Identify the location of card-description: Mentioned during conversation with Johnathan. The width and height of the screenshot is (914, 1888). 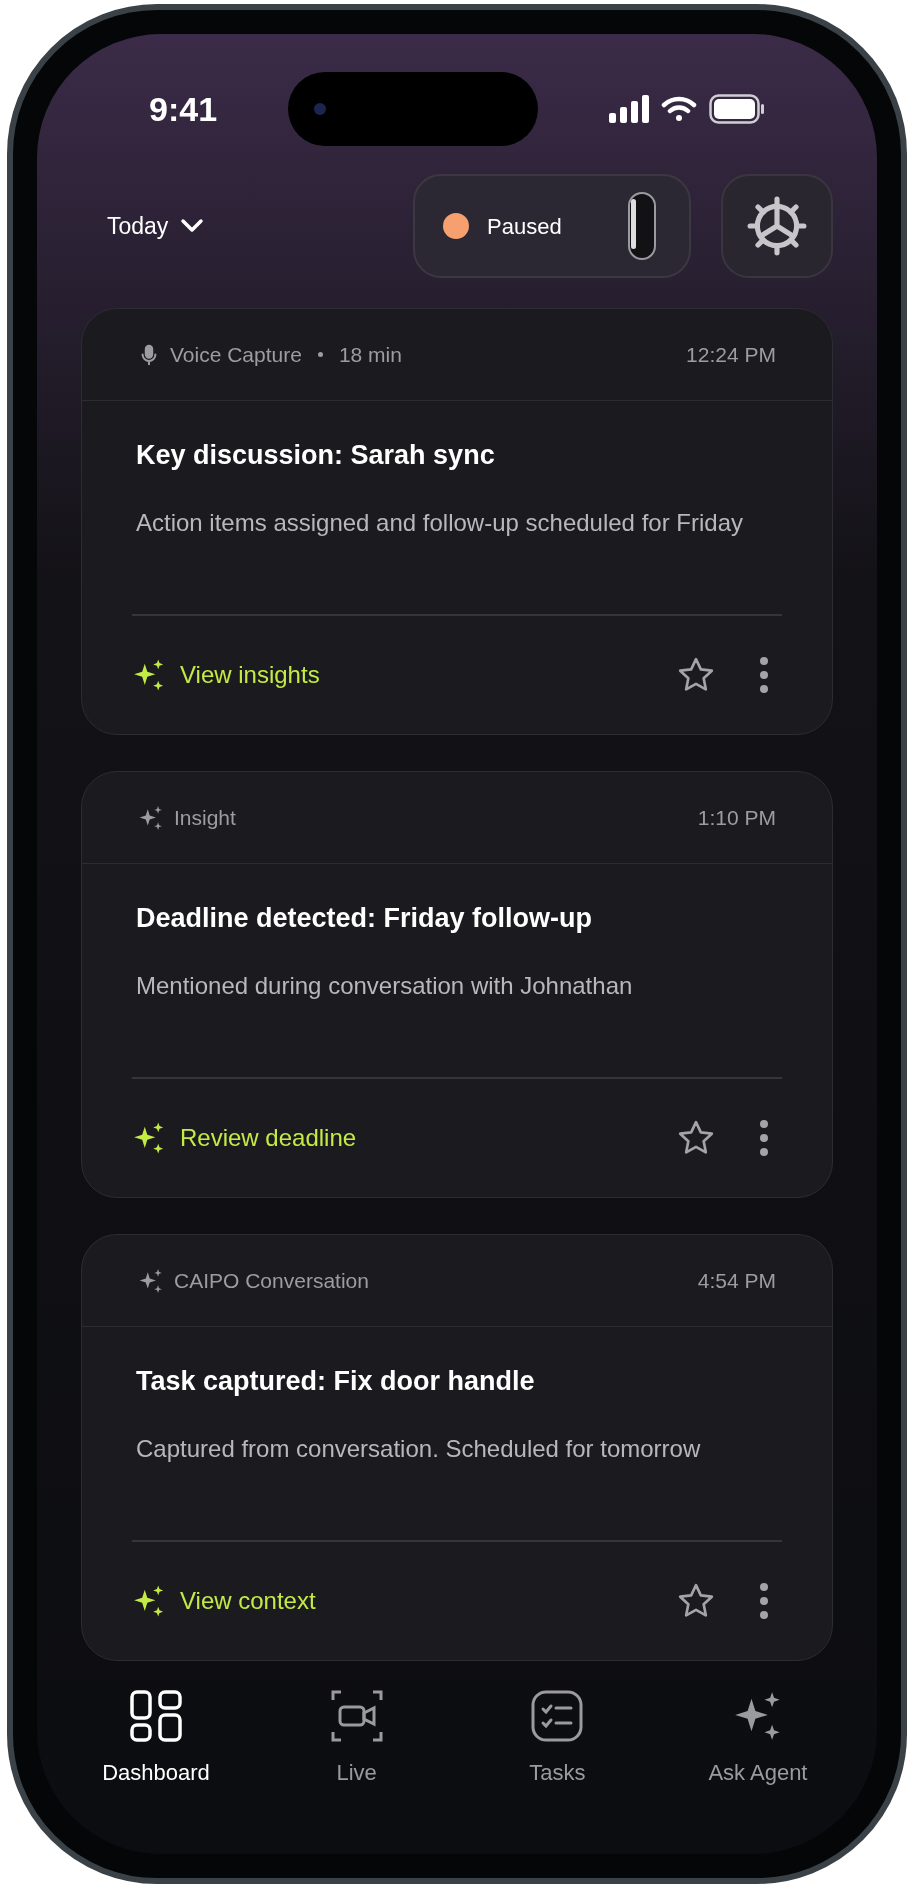
(385, 985).